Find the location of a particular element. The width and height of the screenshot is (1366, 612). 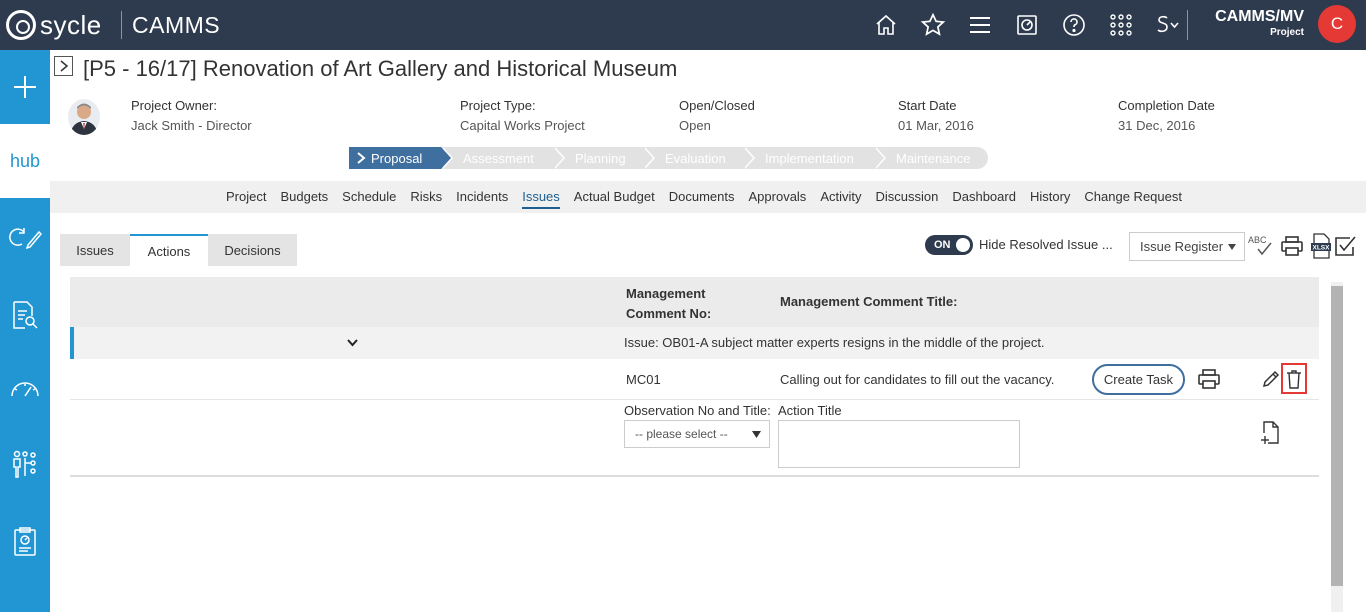

toggle-label: ON is located at coordinates (942, 245).